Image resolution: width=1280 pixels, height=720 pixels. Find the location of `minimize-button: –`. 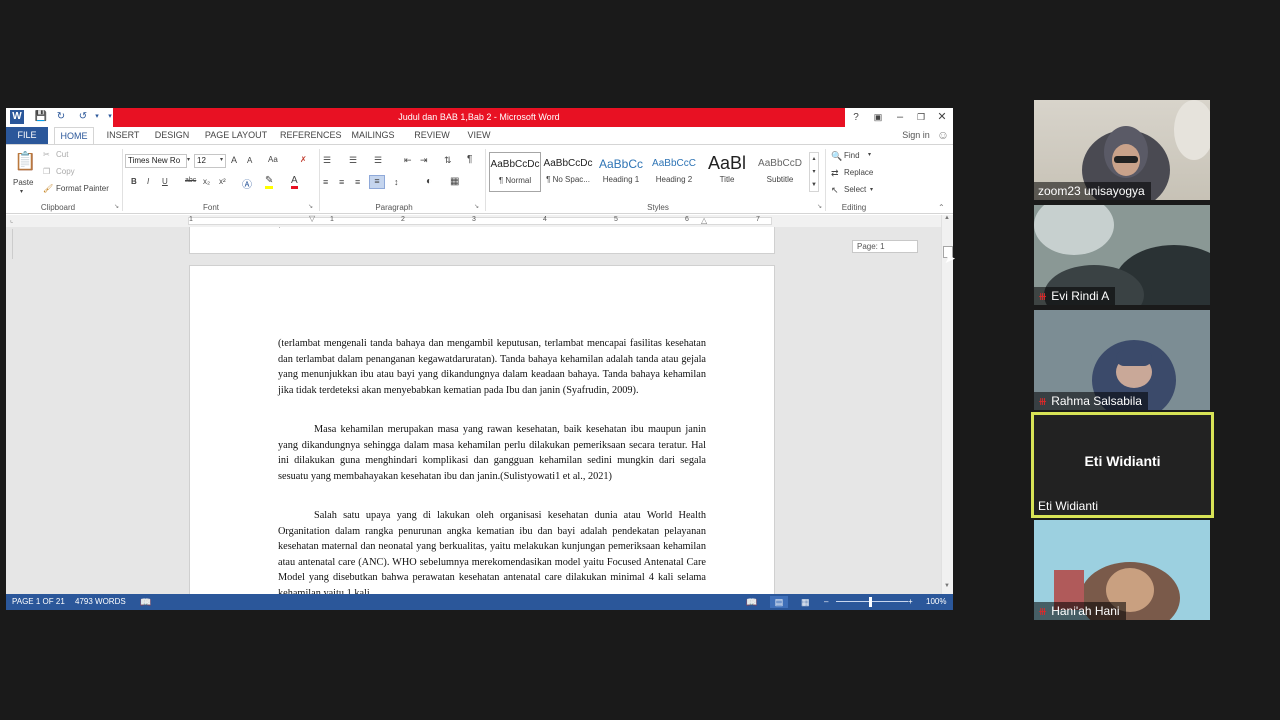

minimize-button: – is located at coordinates (900, 117).